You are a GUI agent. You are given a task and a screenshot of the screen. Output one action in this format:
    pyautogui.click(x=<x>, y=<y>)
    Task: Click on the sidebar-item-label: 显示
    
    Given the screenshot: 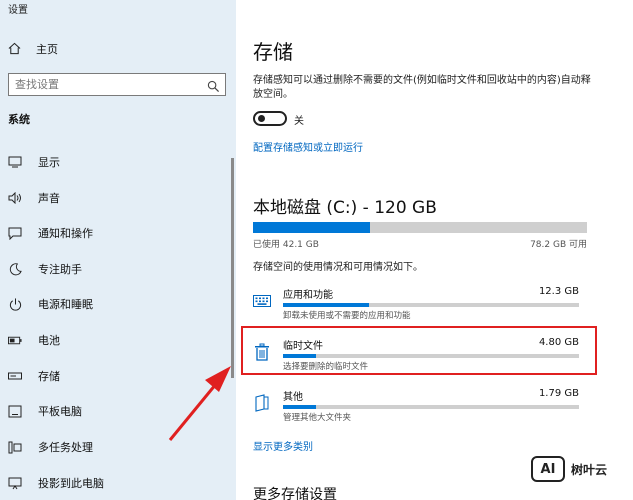 What is the action you would take?
    pyautogui.click(x=49, y=162)
    